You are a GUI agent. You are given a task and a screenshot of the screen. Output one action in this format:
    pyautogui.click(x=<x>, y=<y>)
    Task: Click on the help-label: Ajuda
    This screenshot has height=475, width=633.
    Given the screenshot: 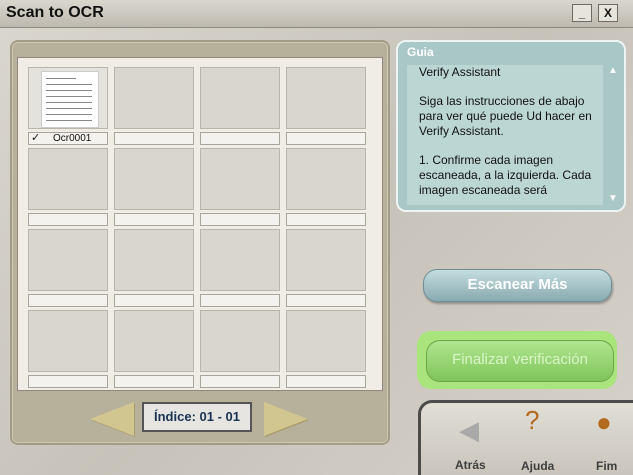 What is the action you would take?
    pyautogui.click(x=538, y=466)
    